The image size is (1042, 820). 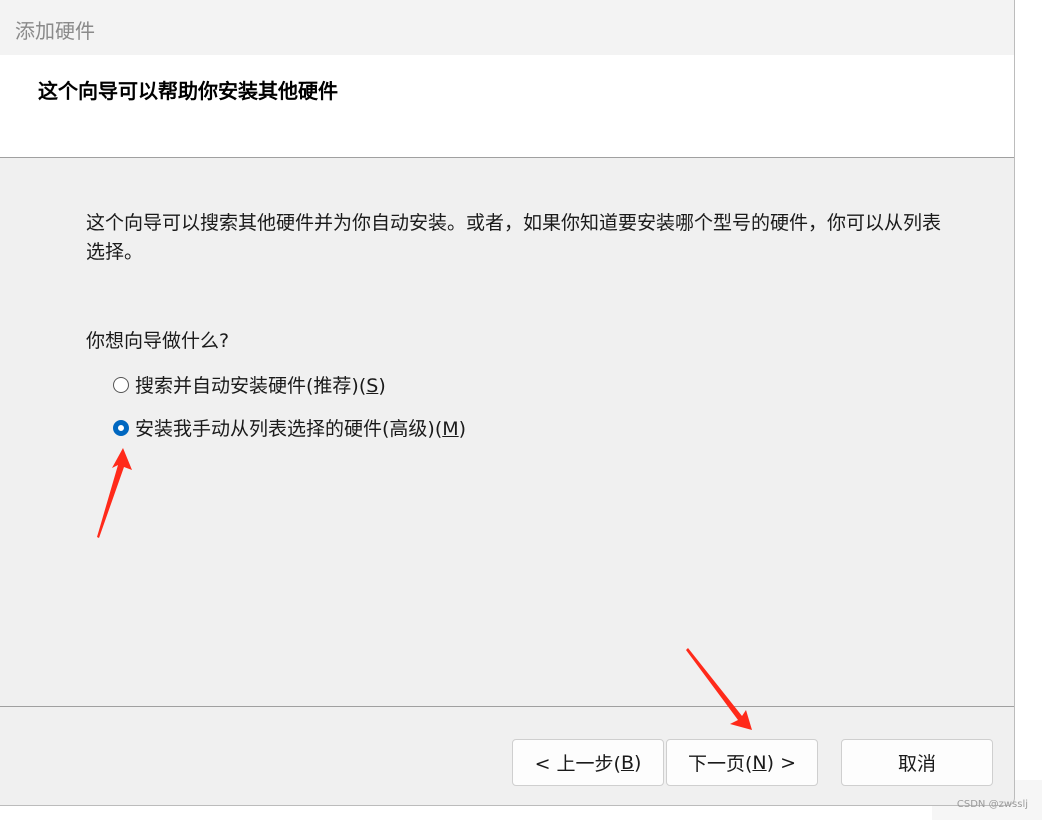 What do you see at coordinates (992, 804) in the screenshot?
I see `watermark: CSDN @zwsslj` at bounding box center [992, 804].